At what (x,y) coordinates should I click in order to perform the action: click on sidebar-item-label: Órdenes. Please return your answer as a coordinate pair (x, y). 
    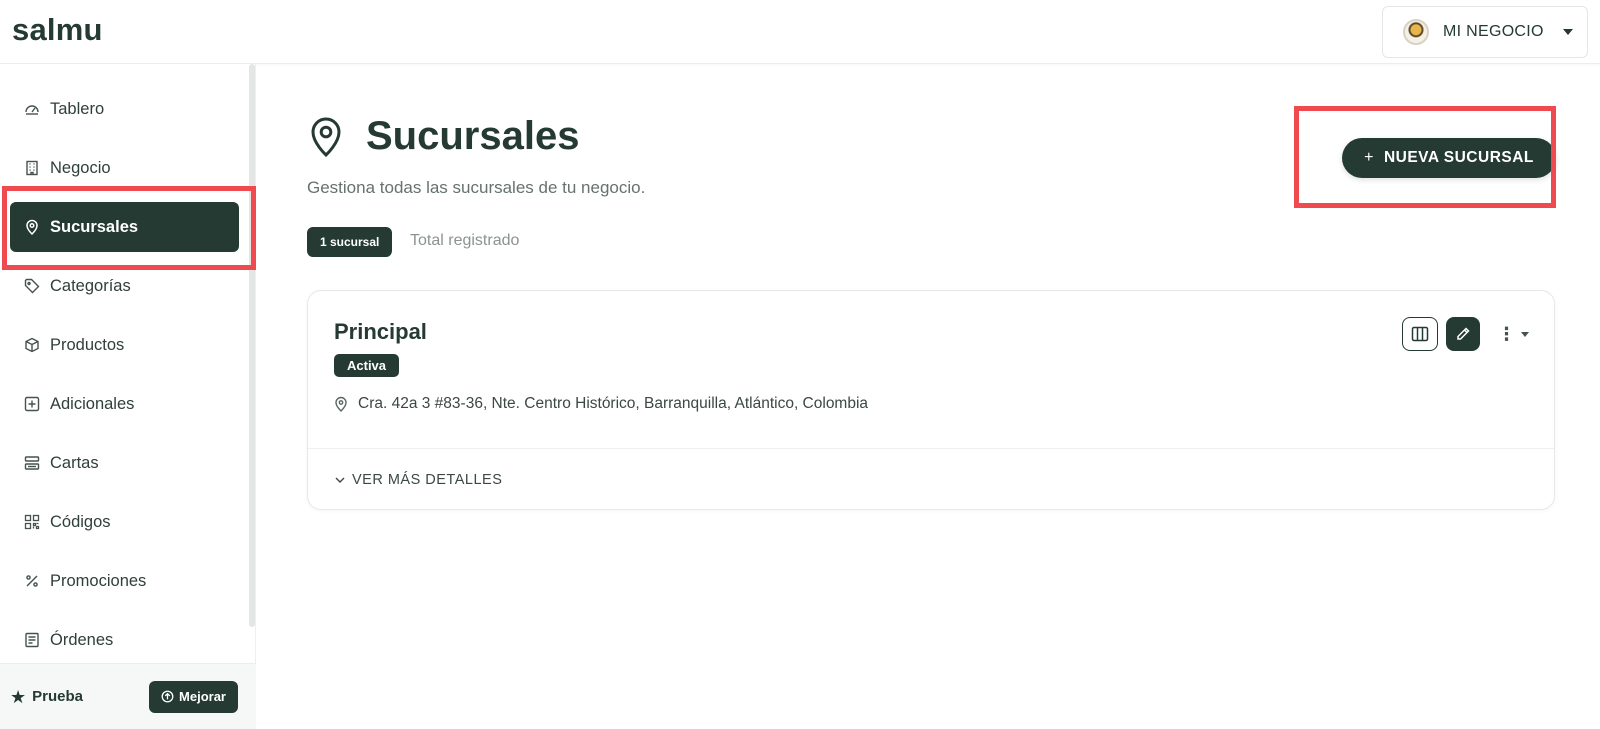
    Looking at the image, I should click on (82, 639).